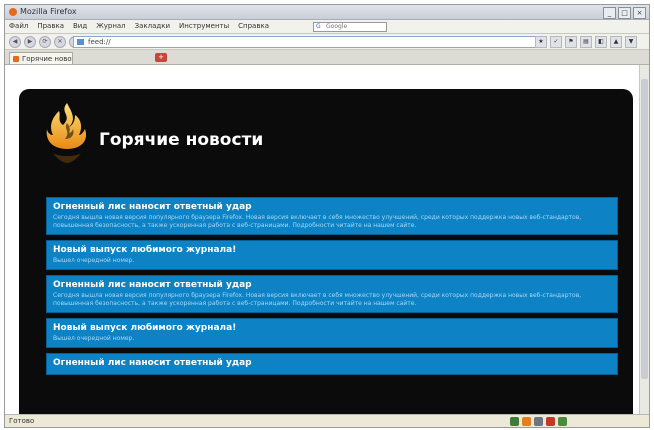 The width and height of the screenshot is (654, 430). Describe the element at coordinates (571, 42) in the screenshot. I see `flag-icon: ⚑` at that location.